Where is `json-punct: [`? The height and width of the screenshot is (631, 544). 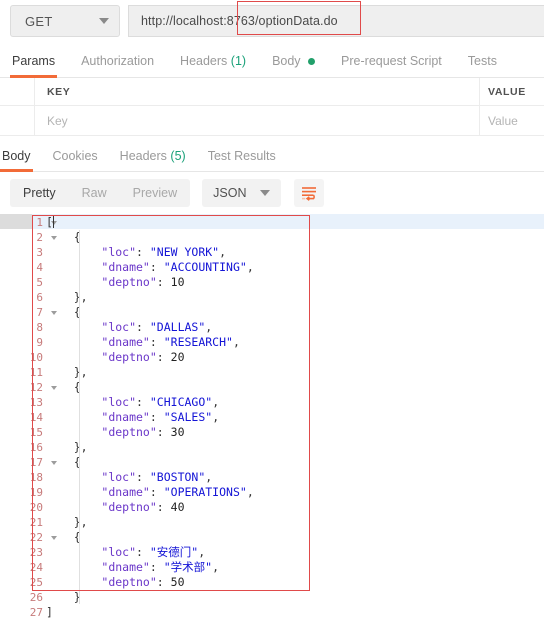 json-punct: [ is located at coordinates (49, 222).